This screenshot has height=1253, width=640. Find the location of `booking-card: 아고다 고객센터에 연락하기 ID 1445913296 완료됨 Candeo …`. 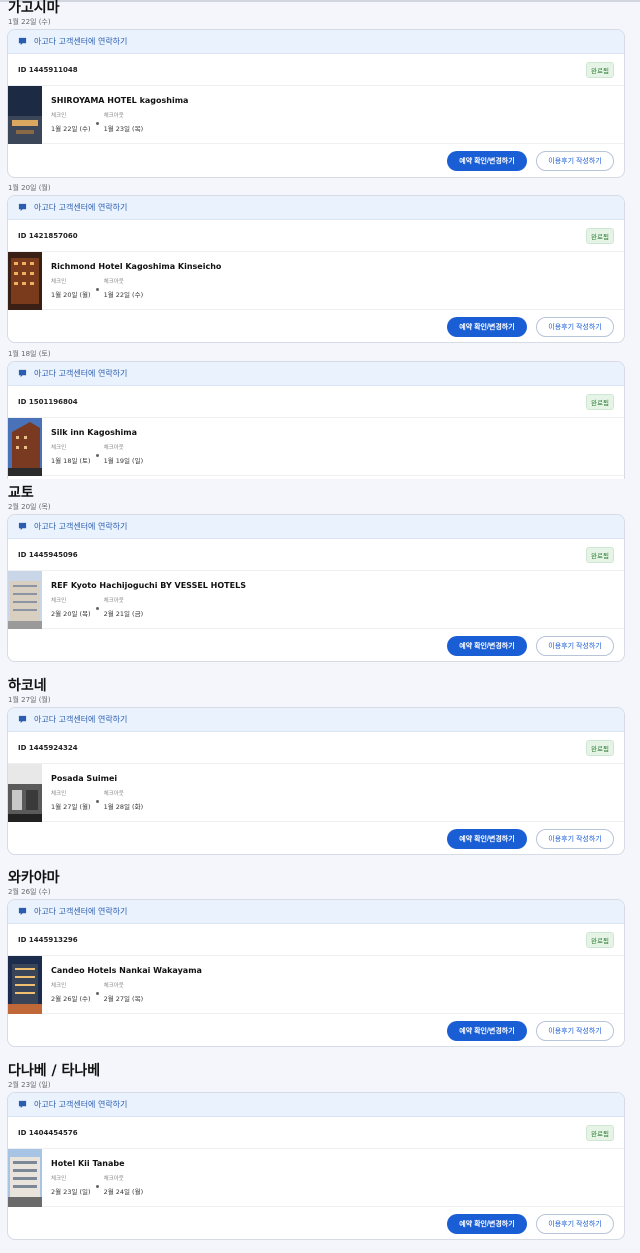

booking-card: 아고다 고객센터에 연락하기 ID 1445913296 완료됨 Candeo … is located at coordinates (316, 973).